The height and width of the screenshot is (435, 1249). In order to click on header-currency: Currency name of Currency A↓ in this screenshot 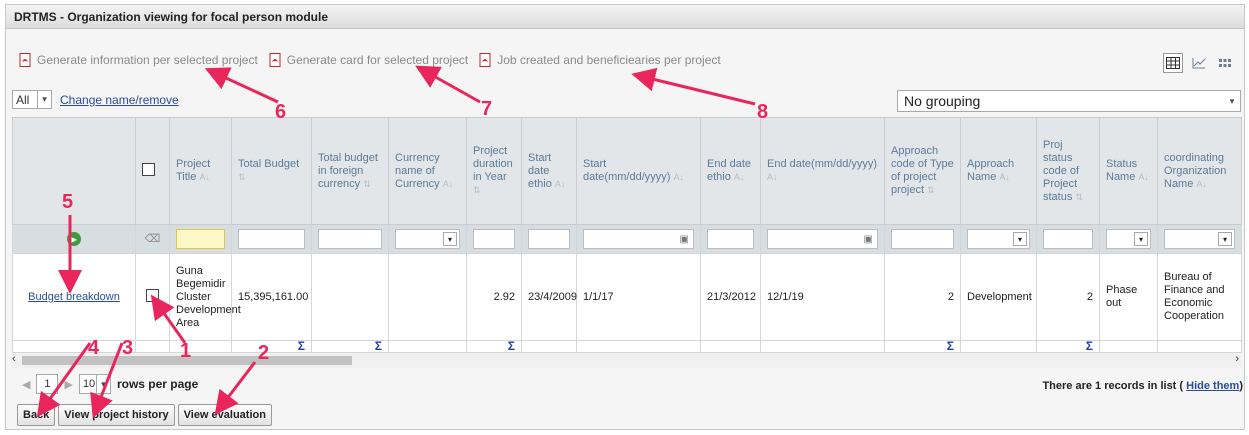, I will do `click(427, 171)`.